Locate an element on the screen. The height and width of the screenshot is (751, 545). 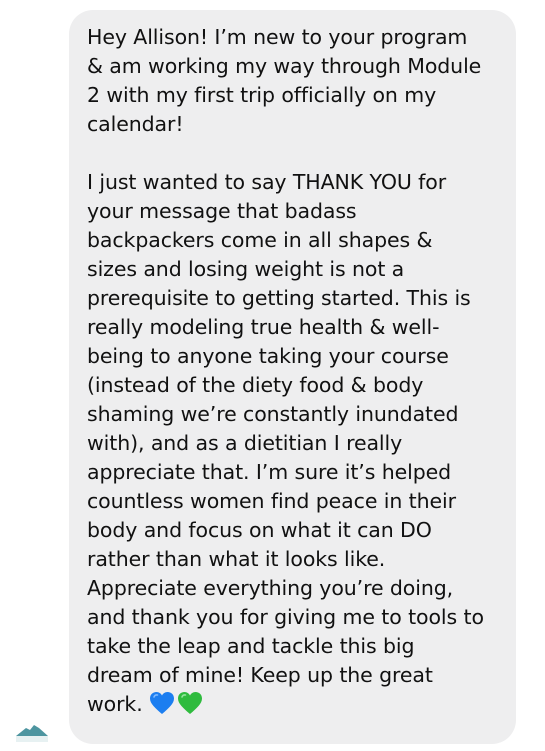
avatar is located at coordinates (32, 726).